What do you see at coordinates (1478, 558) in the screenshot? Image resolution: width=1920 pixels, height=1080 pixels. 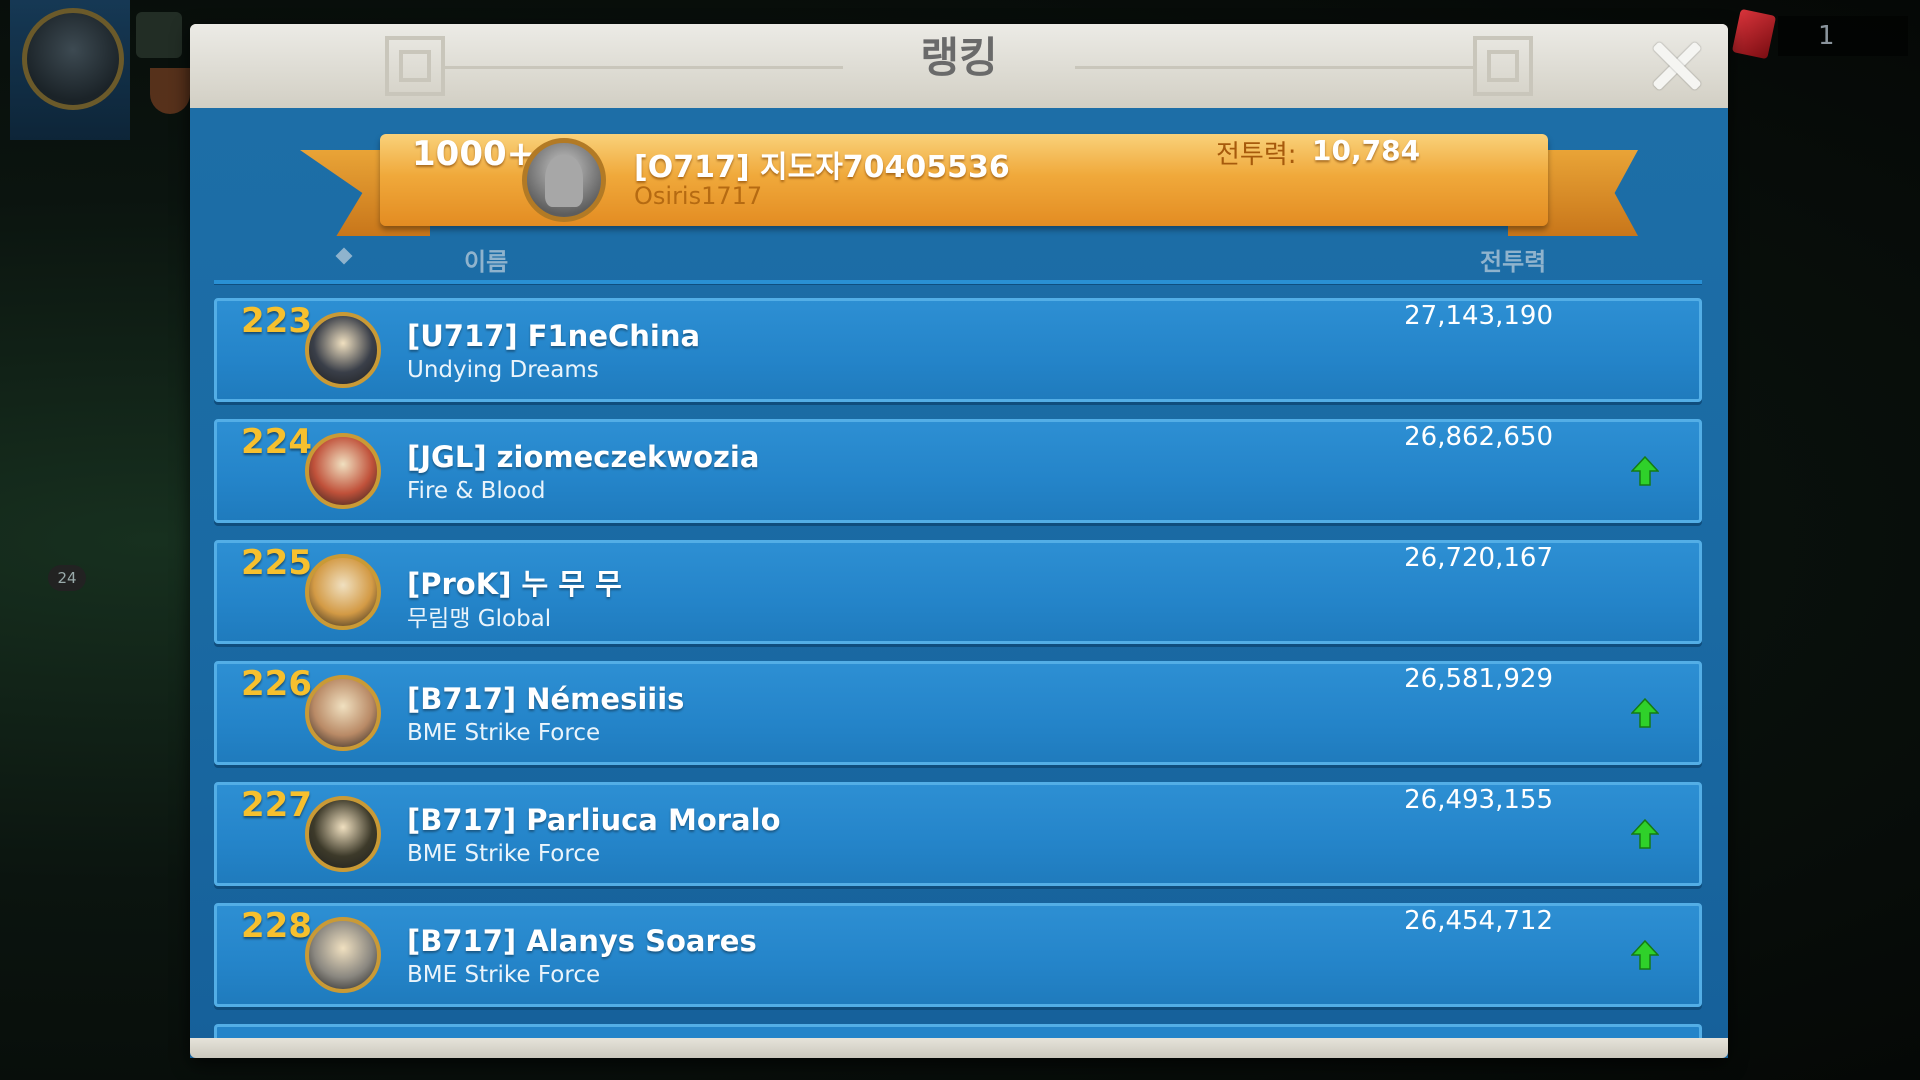 I see `power-value: 26,720,167` at bounding box center [1478, 558].